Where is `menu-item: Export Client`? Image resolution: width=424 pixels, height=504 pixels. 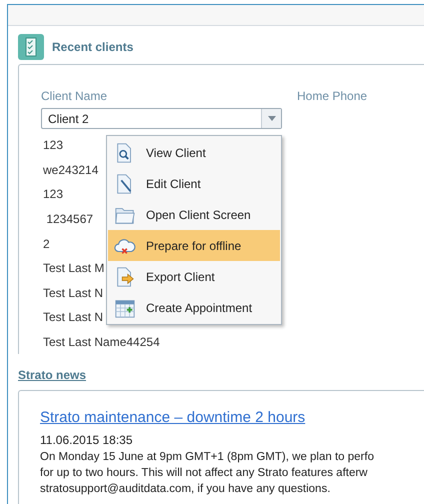 menu-item: Export Client is located at coordinates (194, 276).